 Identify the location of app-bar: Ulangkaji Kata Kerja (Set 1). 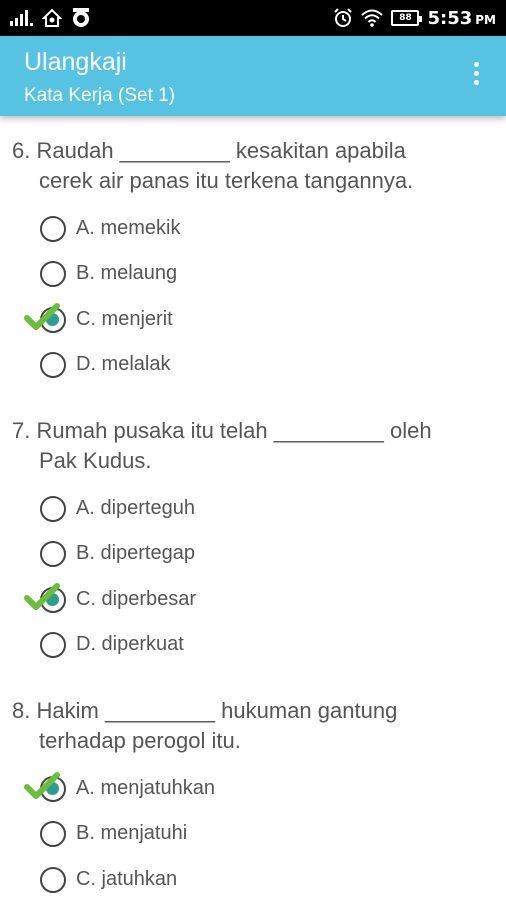
(253, 76).